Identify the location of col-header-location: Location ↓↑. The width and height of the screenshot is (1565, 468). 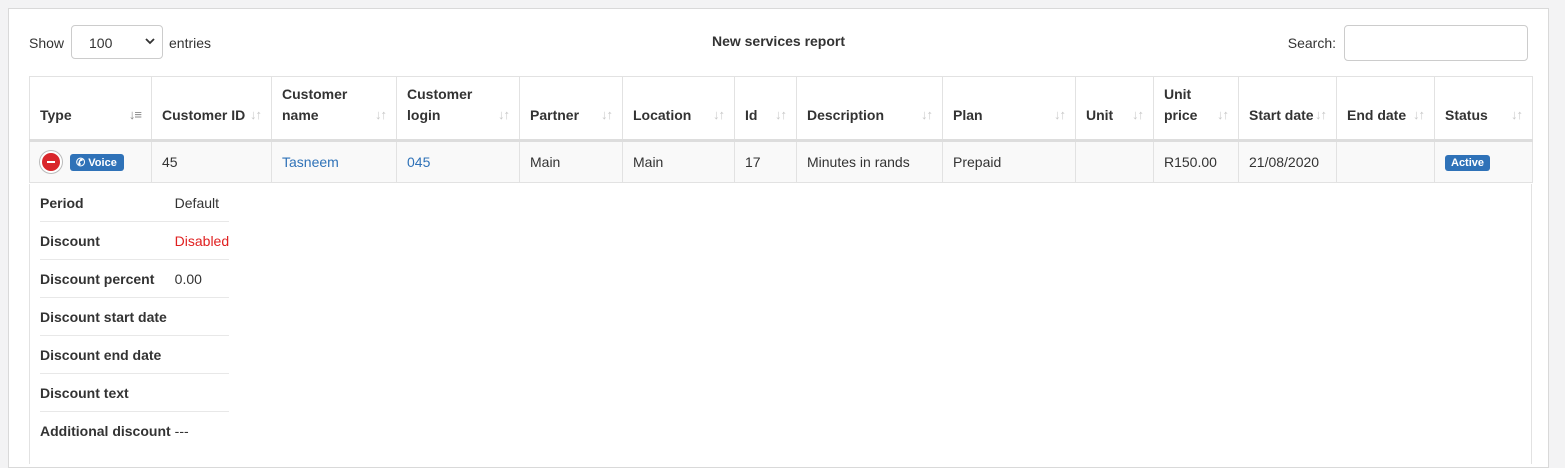
(678, 109).